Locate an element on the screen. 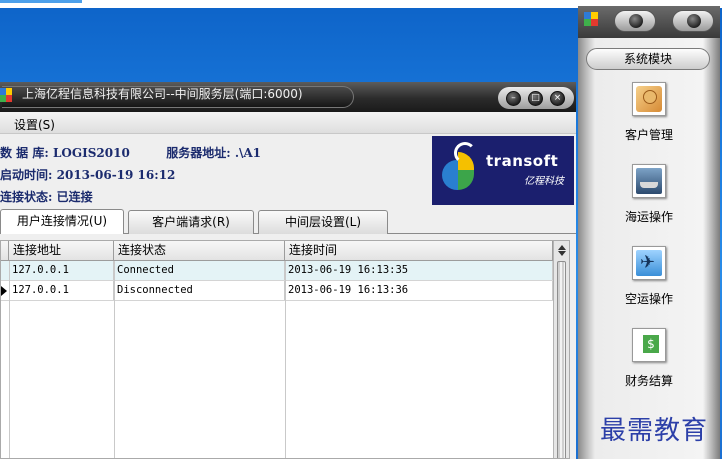 The image size is (722, 459). row-indicator-header is located at coordinates (5, 251).